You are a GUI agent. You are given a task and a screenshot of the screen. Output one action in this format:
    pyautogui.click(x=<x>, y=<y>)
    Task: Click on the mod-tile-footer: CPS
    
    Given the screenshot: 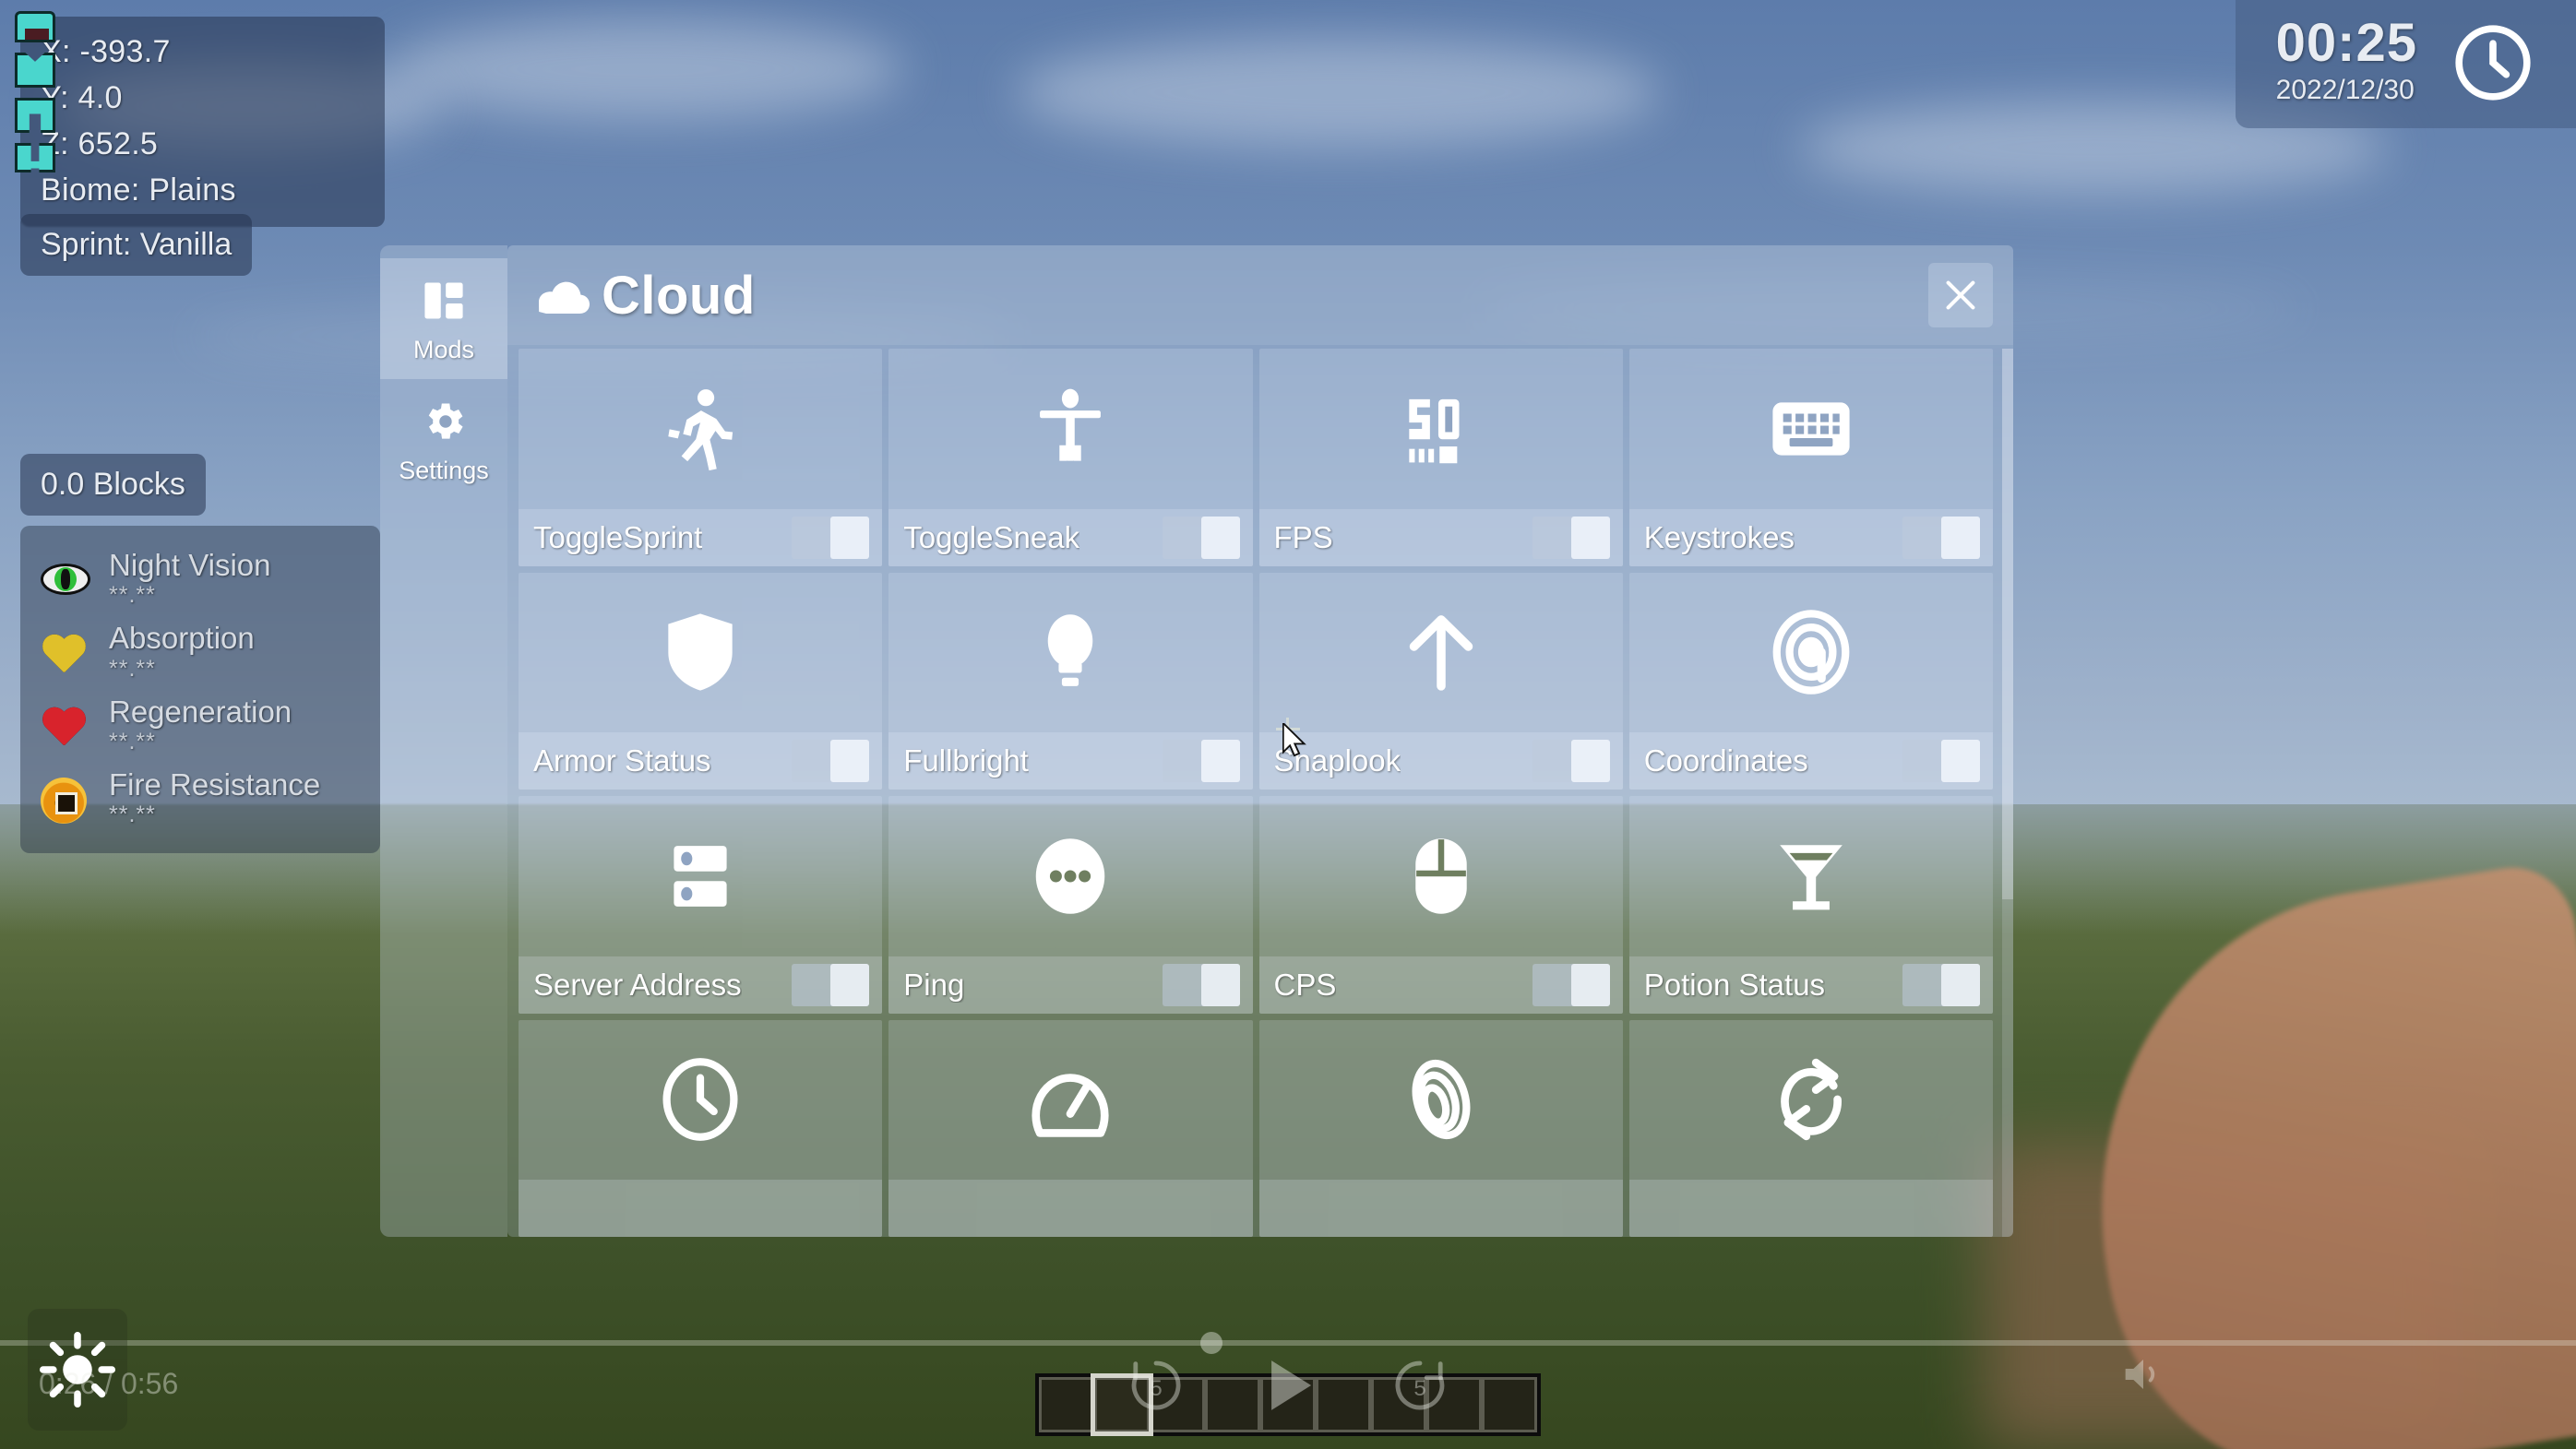 What is the action you would take?
    pyautogui.click(x=1440, y=985)
    